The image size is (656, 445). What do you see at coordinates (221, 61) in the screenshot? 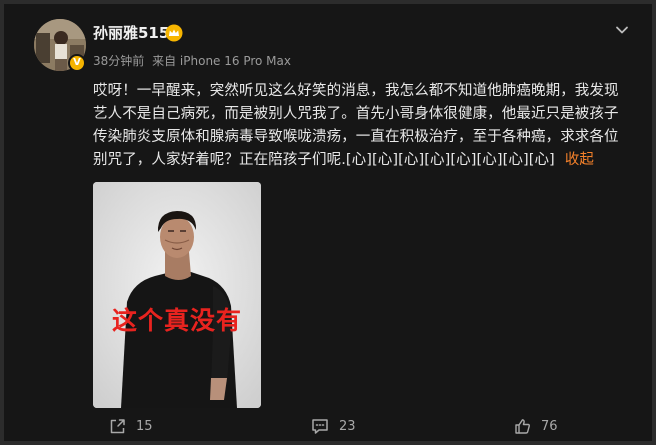
I see `post-source: 来自 iPhone 16 Pro Max` at bounding box center [221, 61].